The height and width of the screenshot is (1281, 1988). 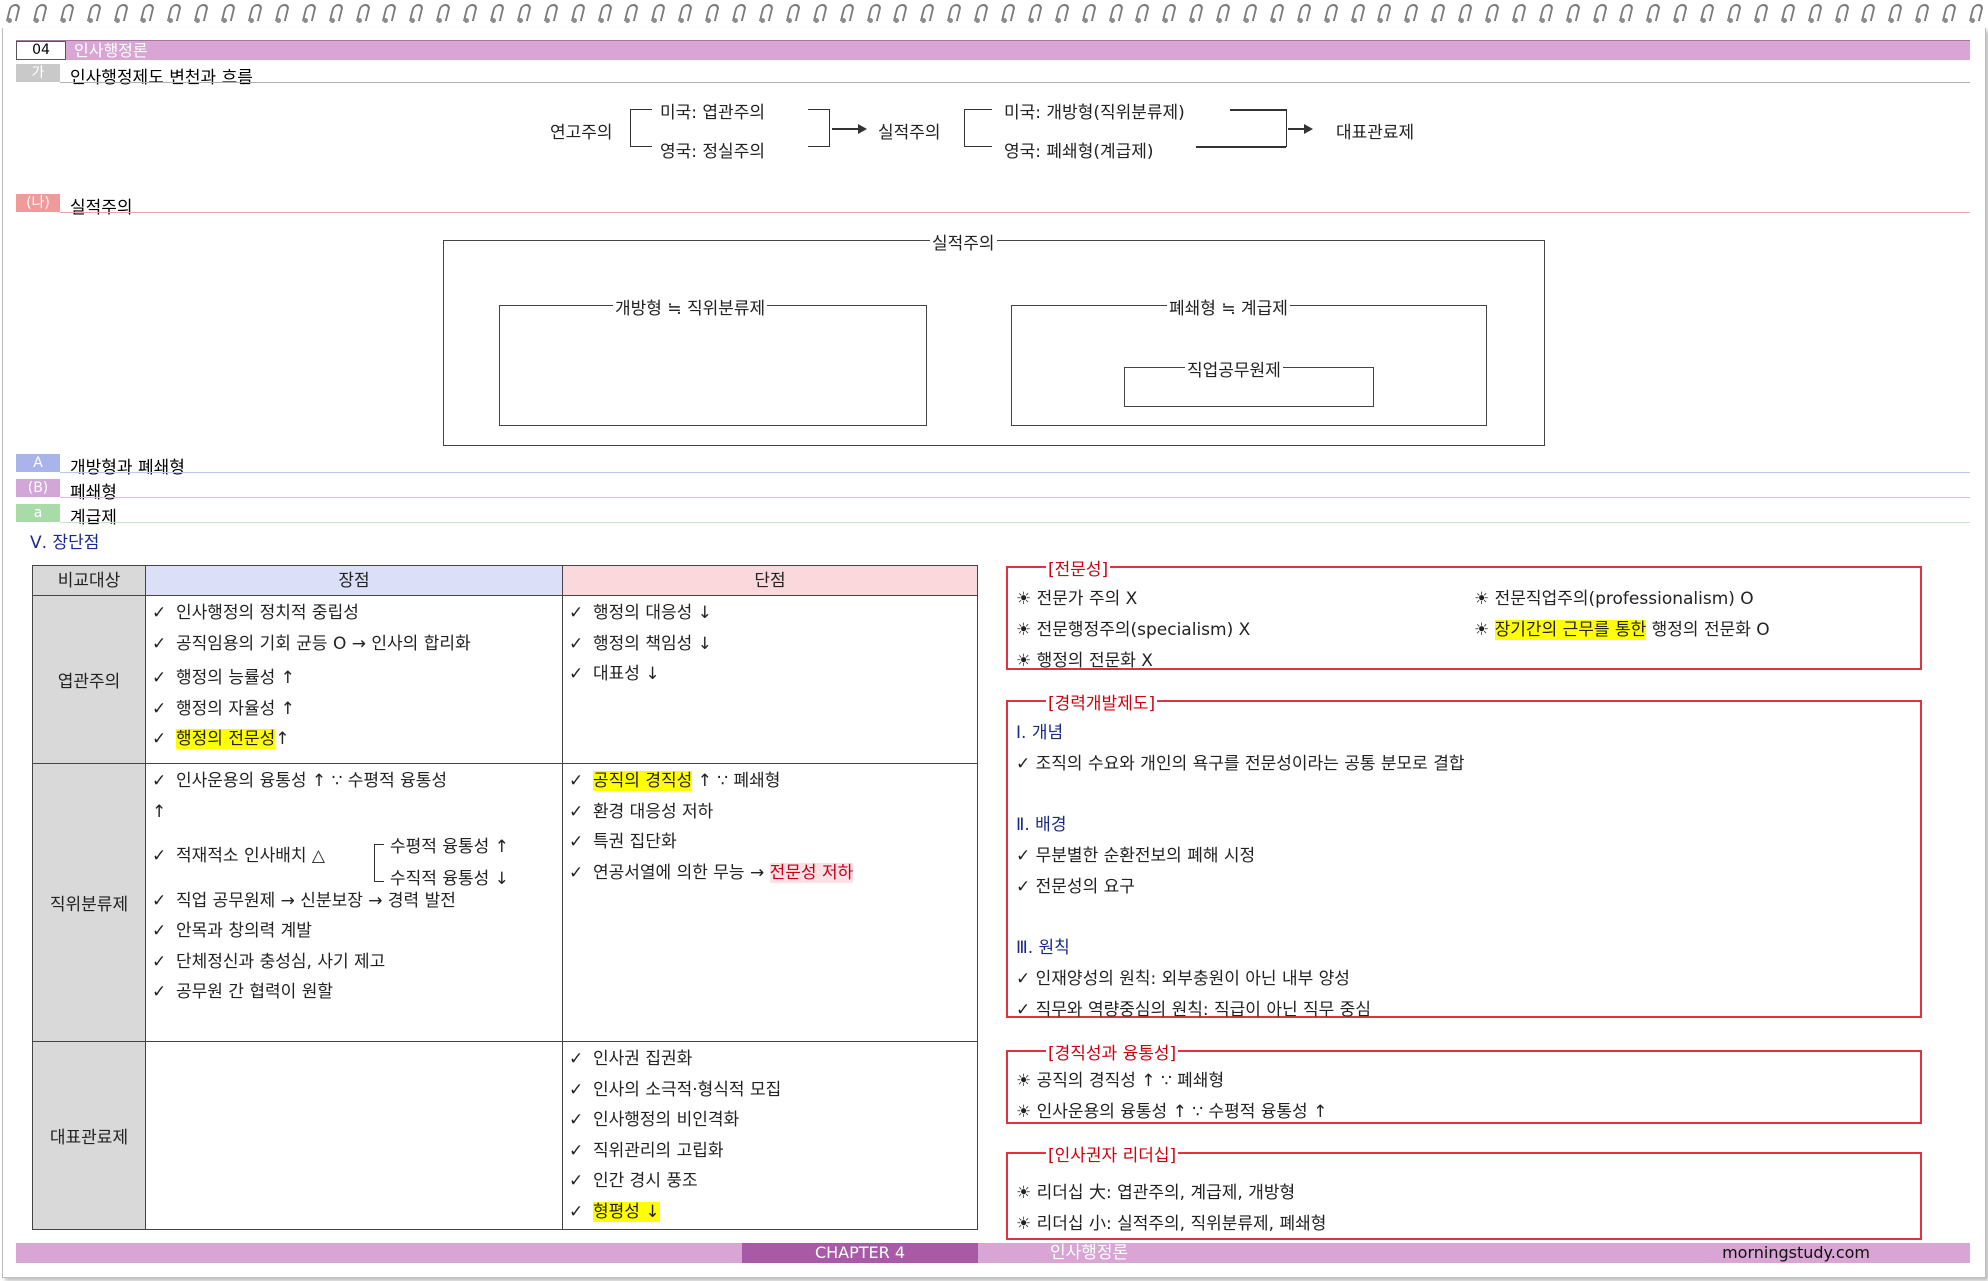 I want to click on flow-bottom-line, so click(x=1241, y=147).